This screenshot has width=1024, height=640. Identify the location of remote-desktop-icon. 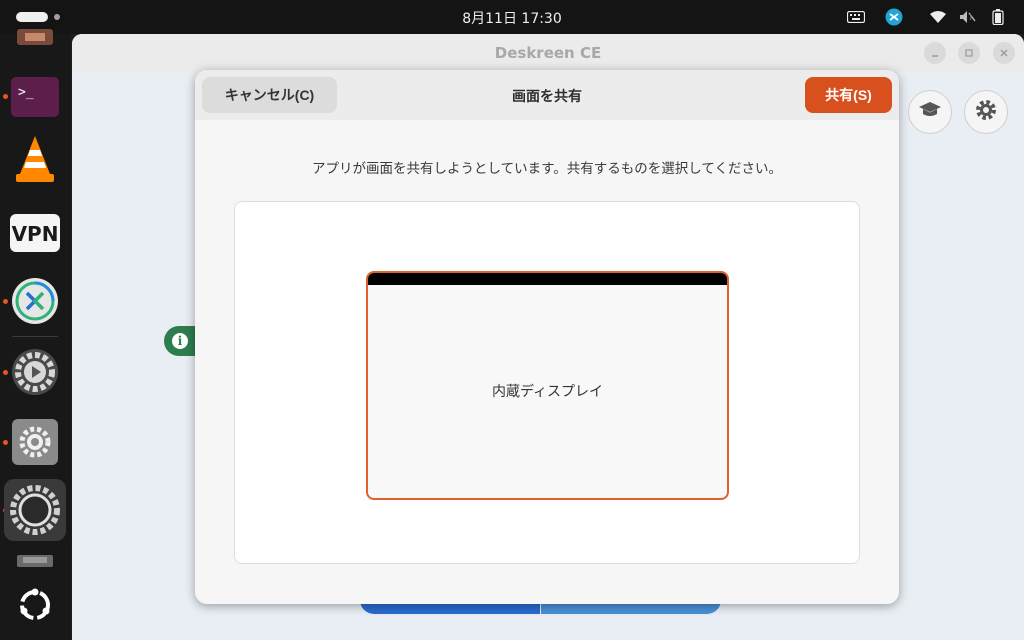
(894, 17).